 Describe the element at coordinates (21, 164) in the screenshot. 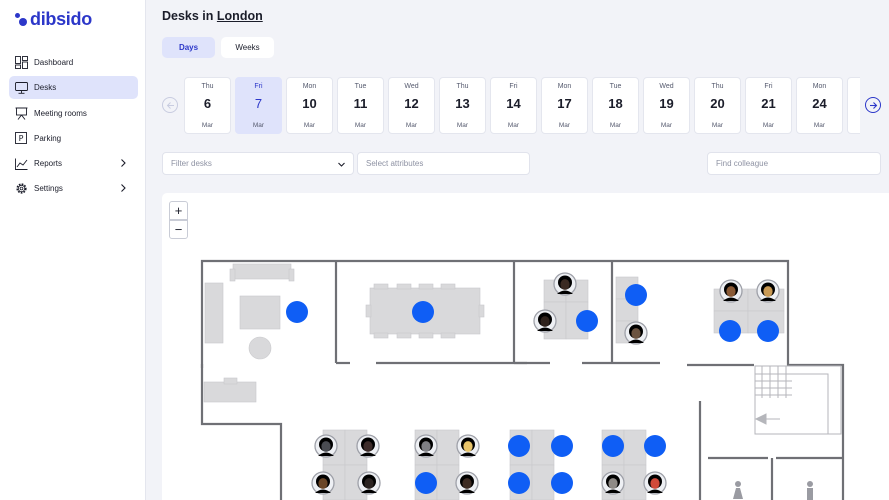

I see `chart-trend-icon` at that location.